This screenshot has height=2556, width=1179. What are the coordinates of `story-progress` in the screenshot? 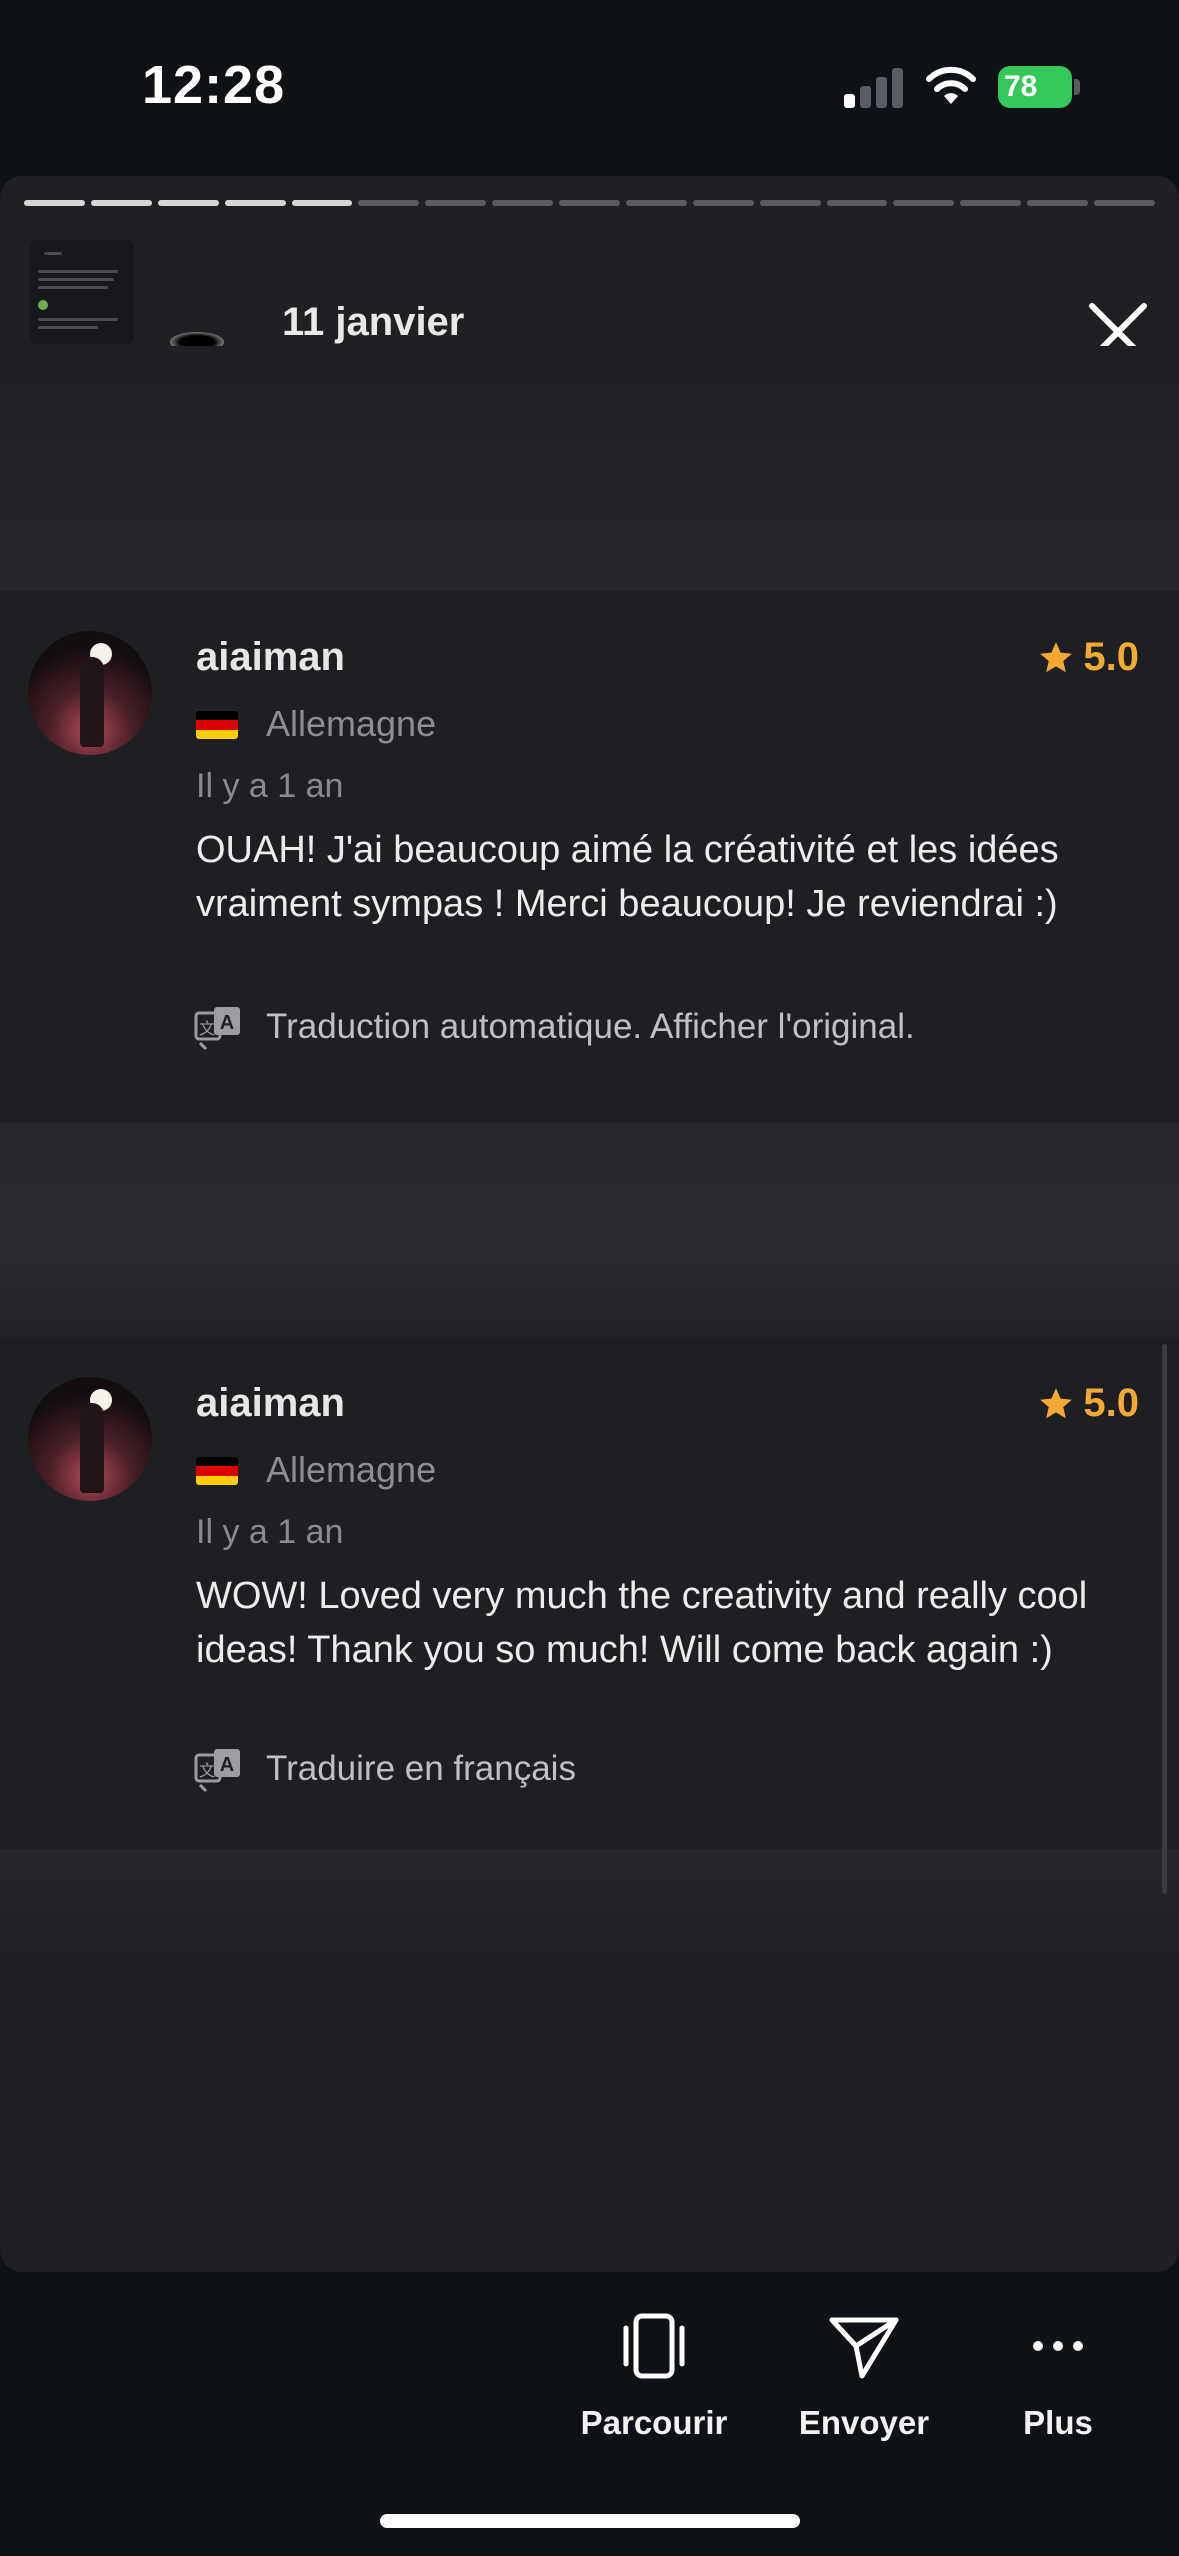 It's located at (589, 203).